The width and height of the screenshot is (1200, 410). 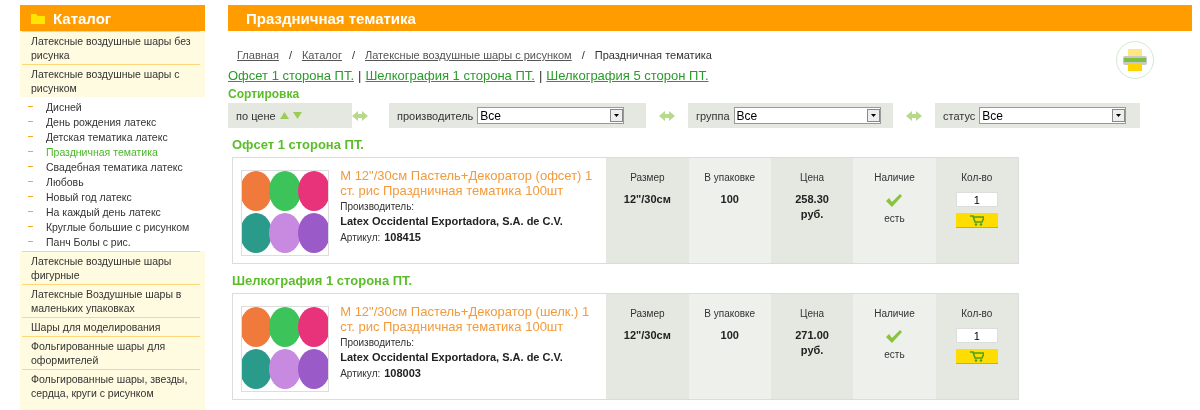 I want to click on section-link: Шелкография 5 сторон ПТ., so click(x=627, y=75).